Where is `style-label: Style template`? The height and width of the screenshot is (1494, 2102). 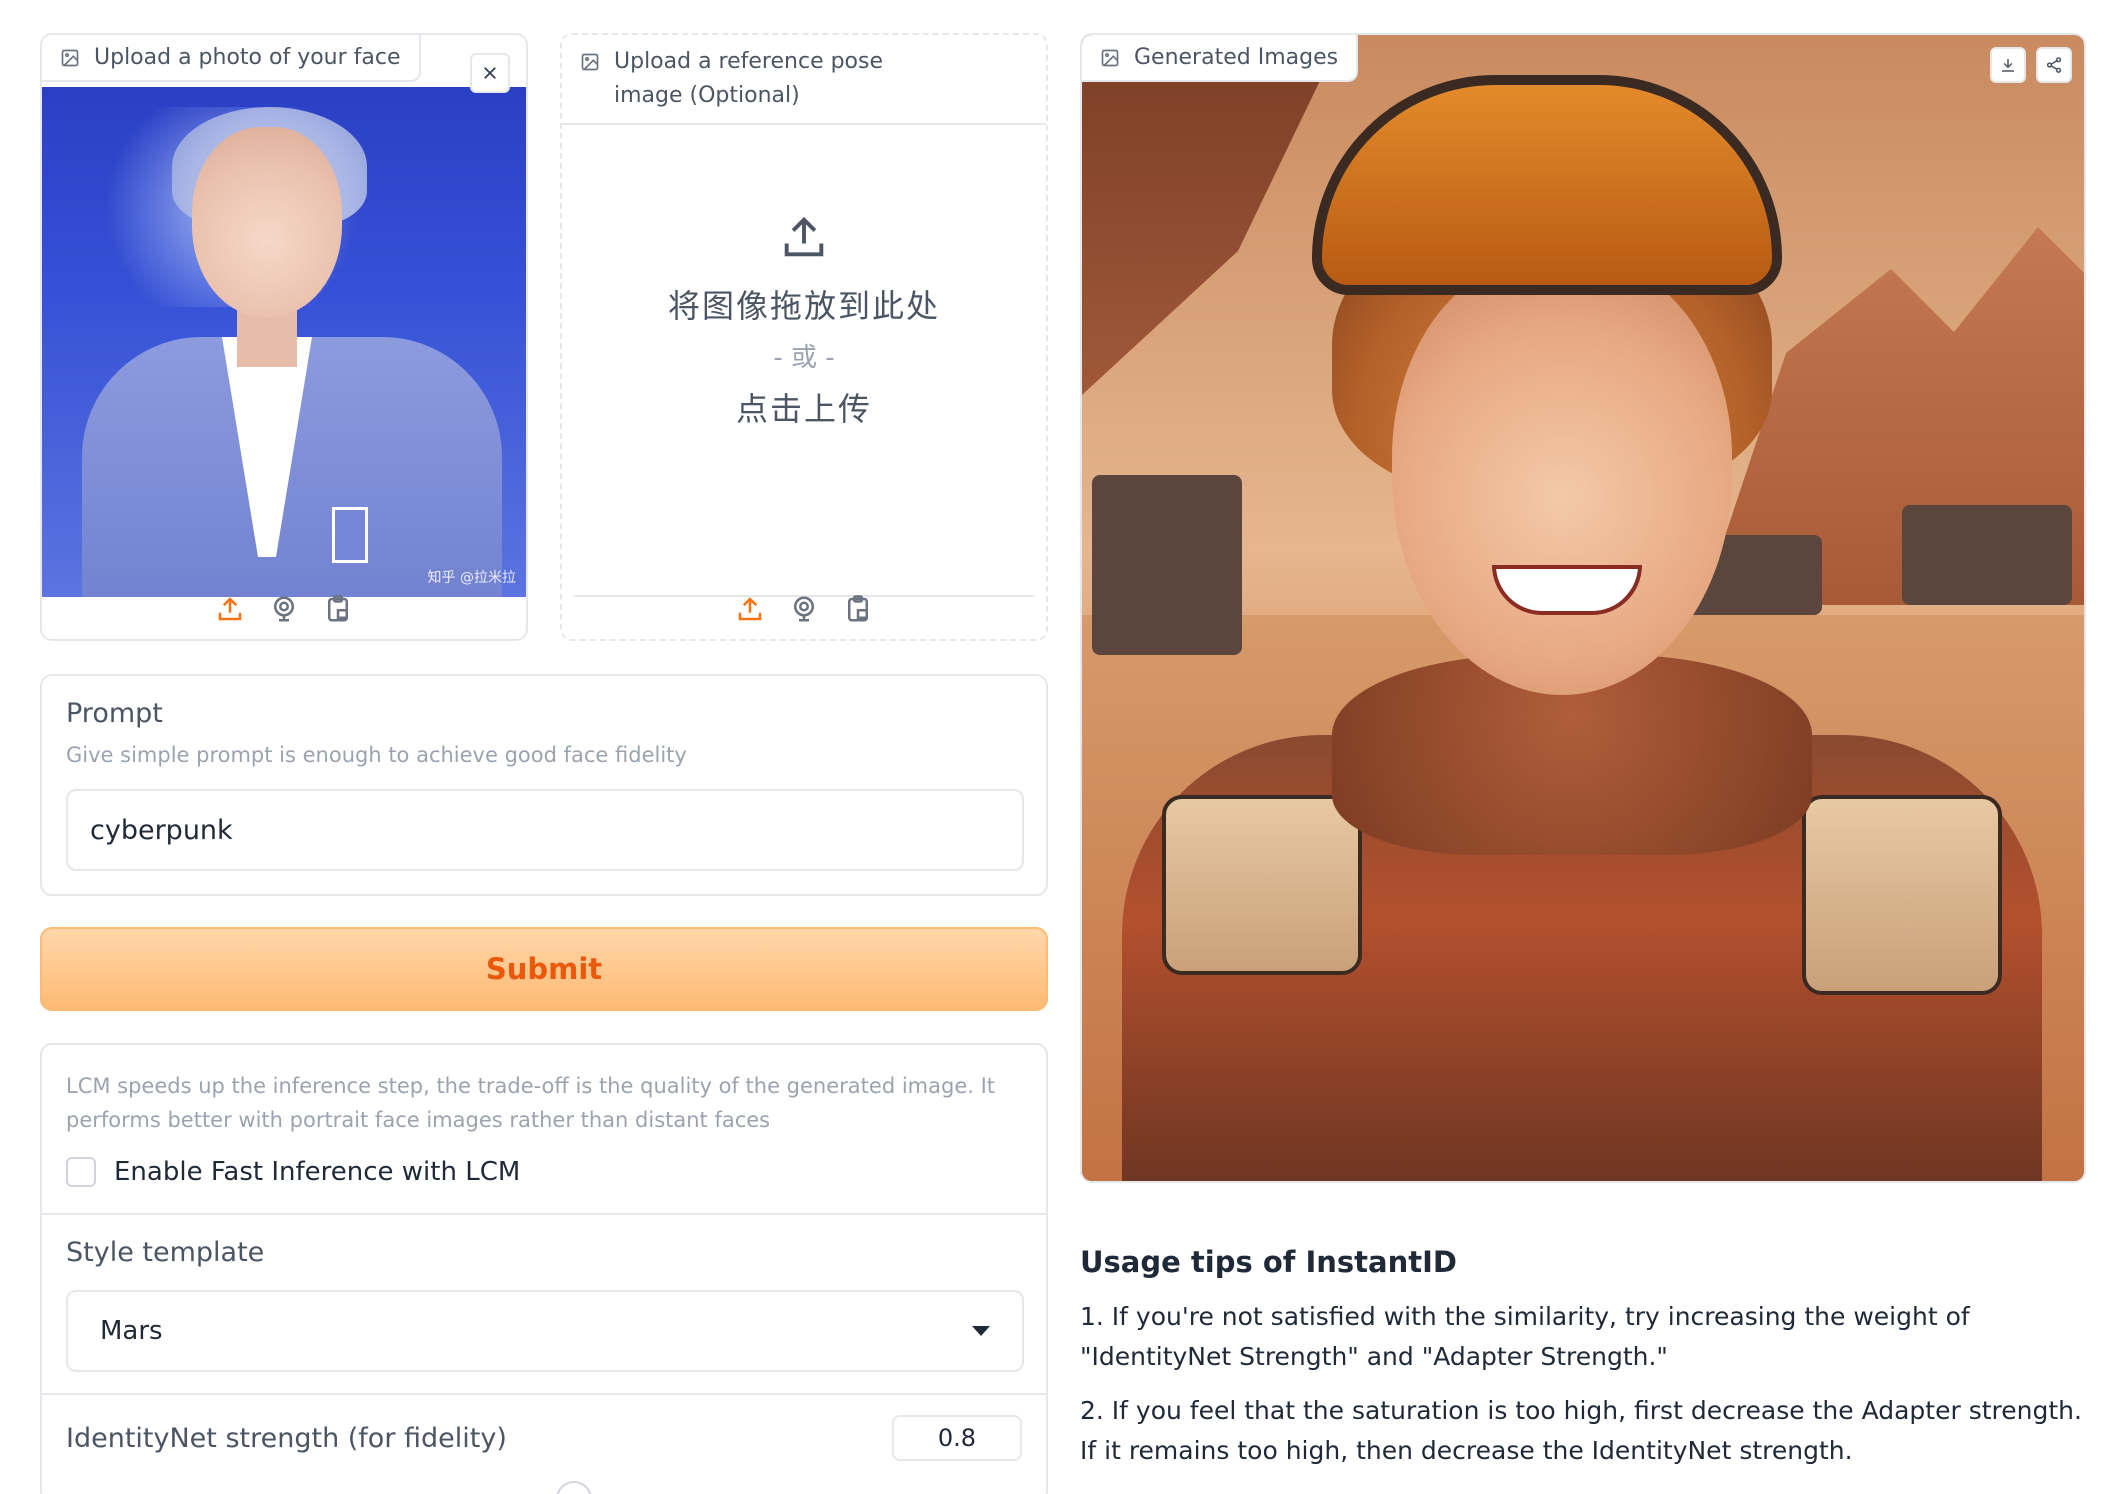
style-label: Style template is located at coordinates (165, 1252).